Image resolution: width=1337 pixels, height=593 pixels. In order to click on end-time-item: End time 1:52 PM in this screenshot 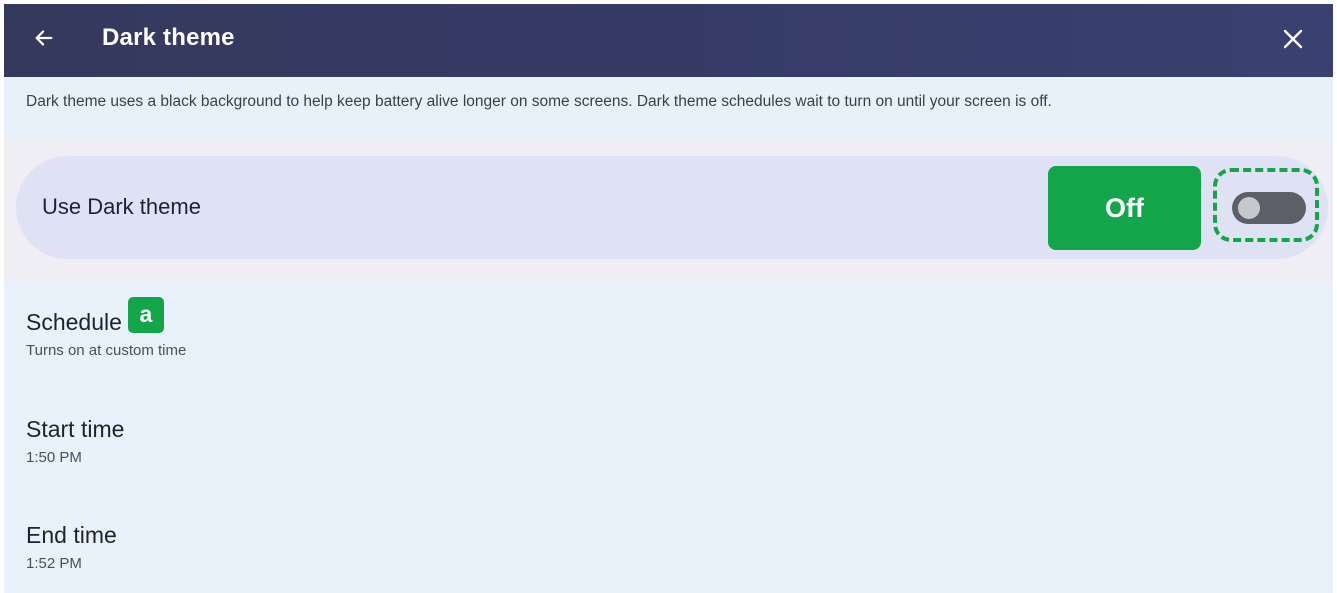, I will do `click(71, 547)`.